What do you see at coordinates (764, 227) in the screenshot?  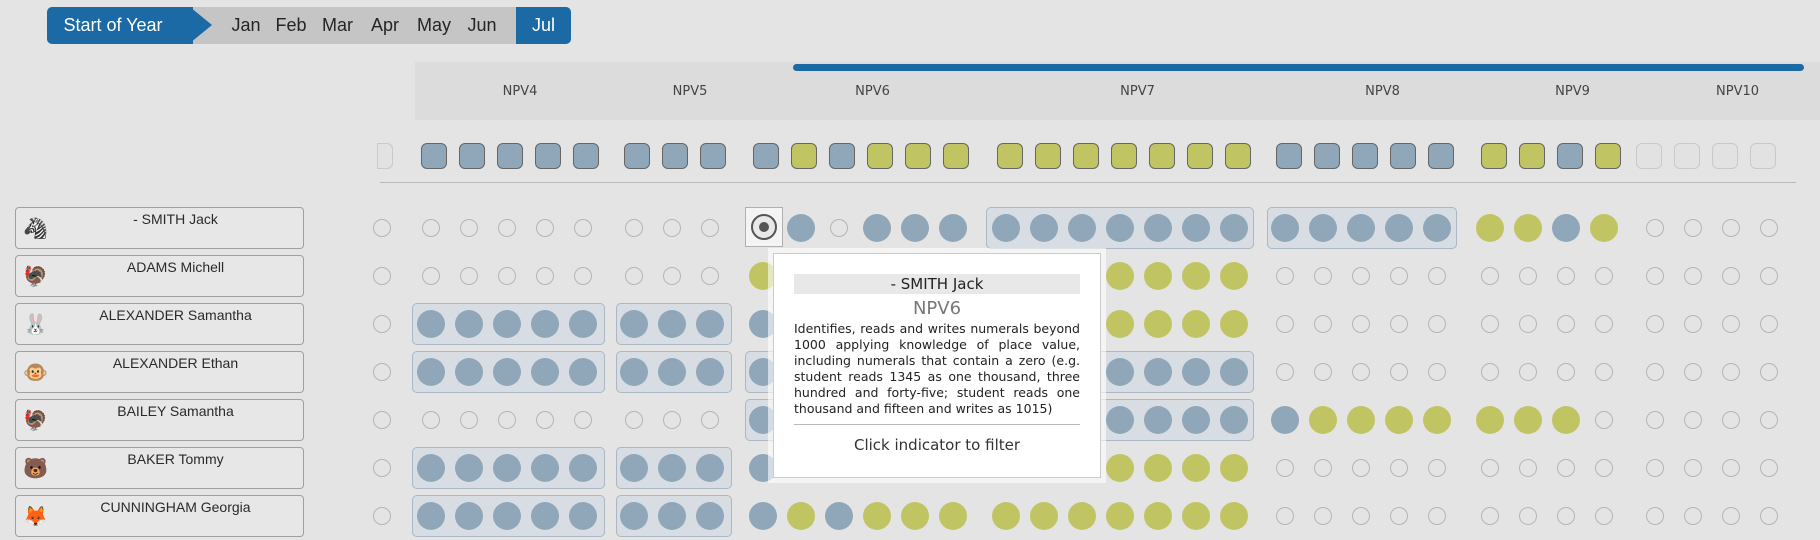 I see `selected-indicator-cell` at bounding box center [764, 227].